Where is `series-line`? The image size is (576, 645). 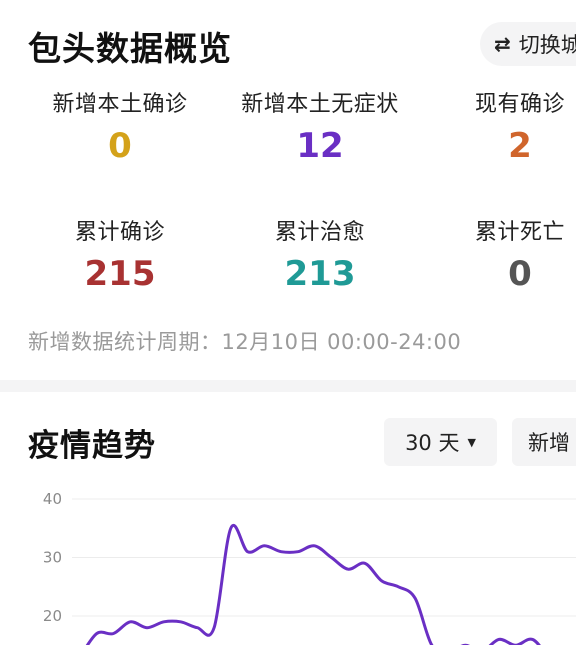
series-line is located at coordinates (313, 584).